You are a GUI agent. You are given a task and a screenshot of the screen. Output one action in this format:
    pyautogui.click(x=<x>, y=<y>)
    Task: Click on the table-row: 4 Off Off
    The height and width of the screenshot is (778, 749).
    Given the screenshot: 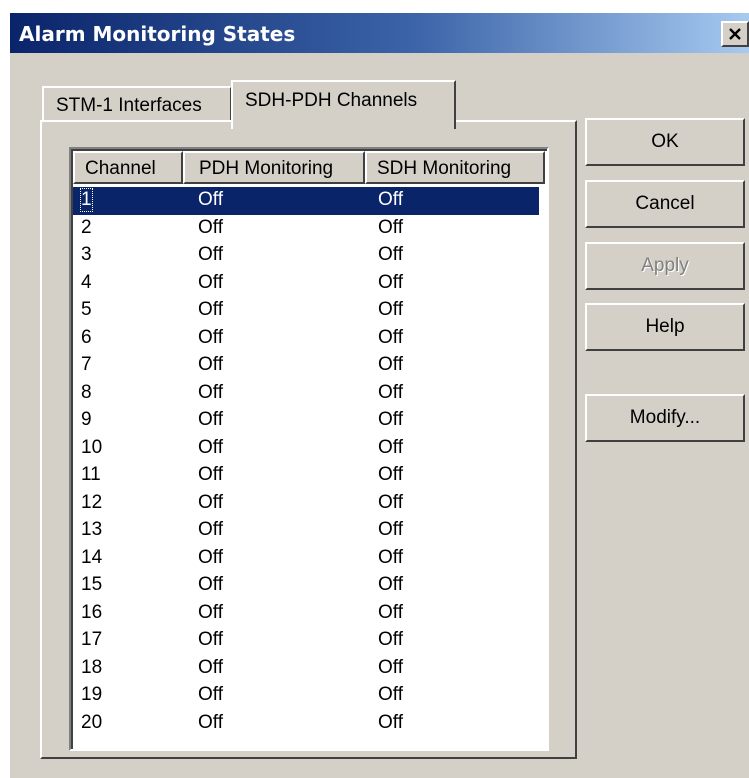 What is the action you would take?
    pyautogui.click(x=306, y=284)
    